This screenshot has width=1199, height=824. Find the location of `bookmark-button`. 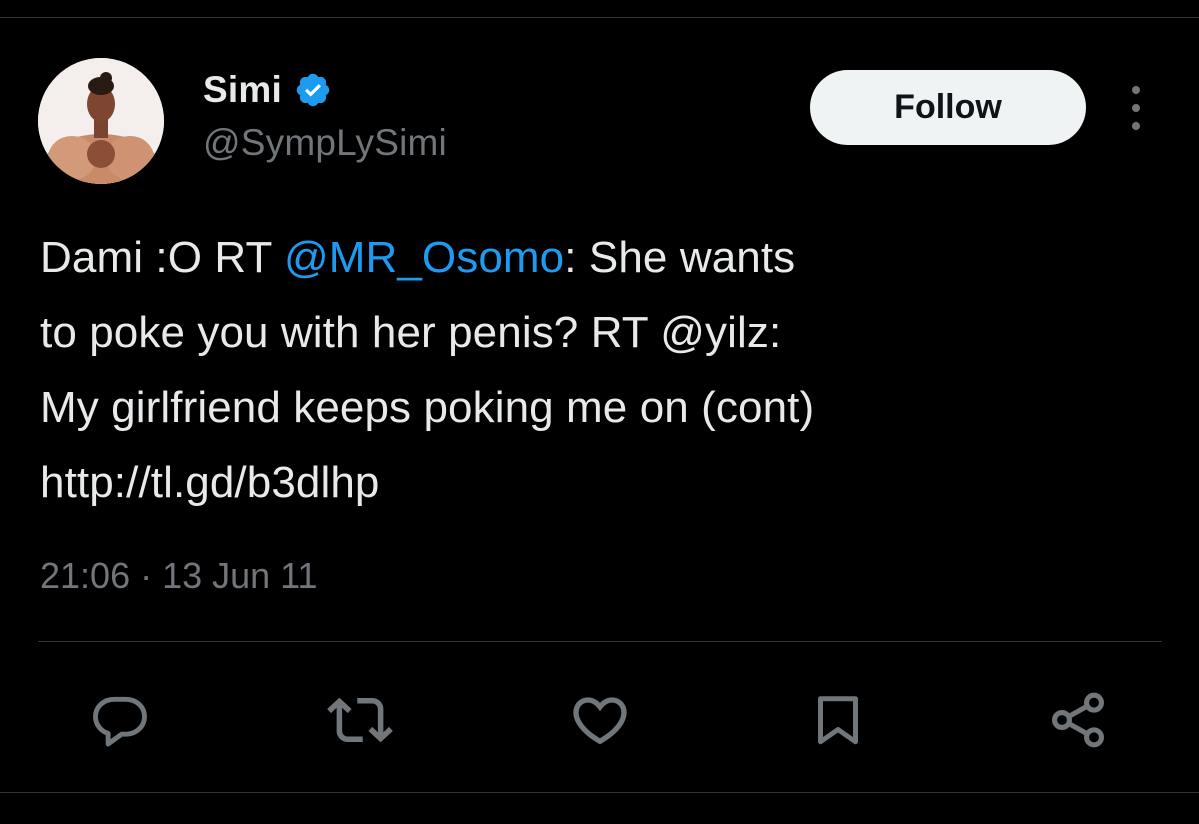

bookmark-button is located at coordinates (838, 720).